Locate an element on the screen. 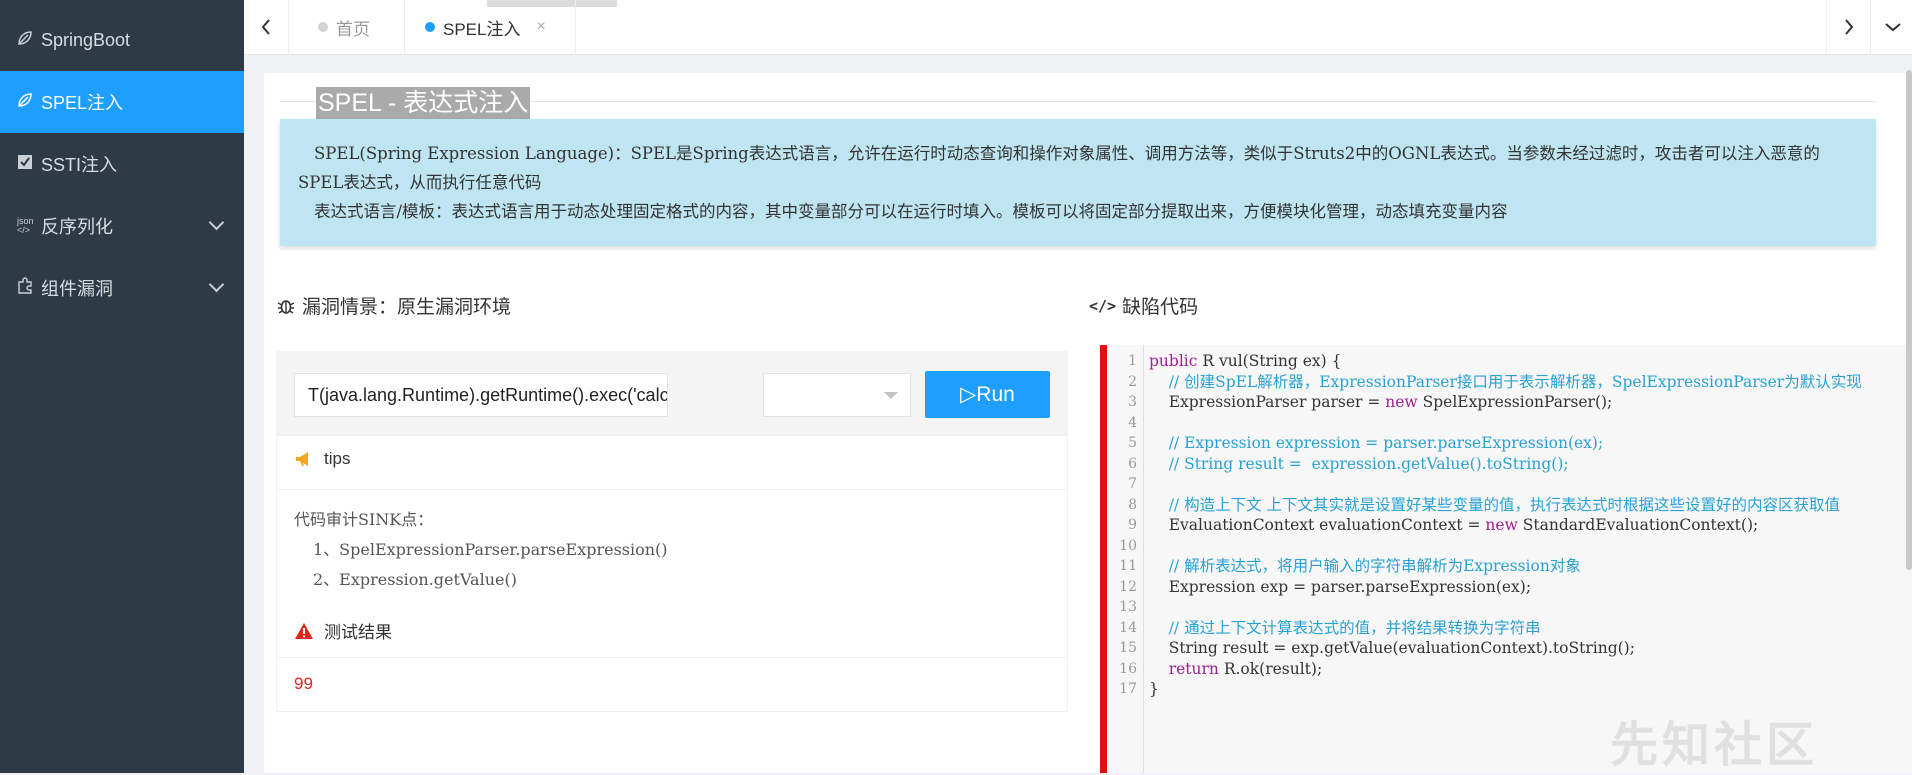  sidebar-item-springboot: SpringBoot is located at coordinates (122, 40).